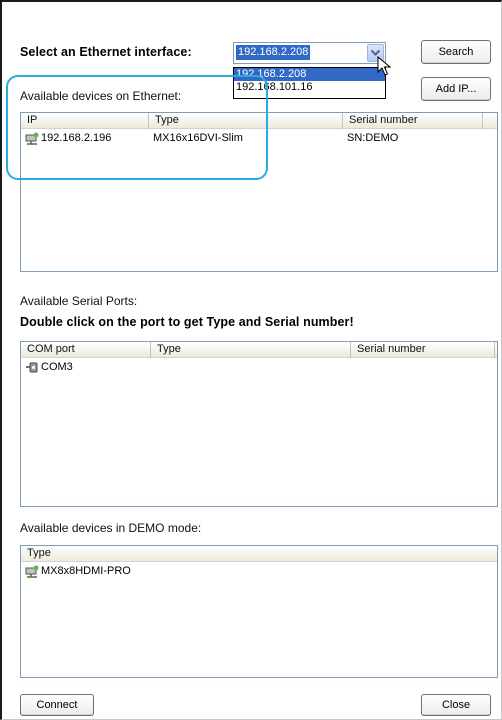  I want to click on close-button: Close, so click(456, 705).